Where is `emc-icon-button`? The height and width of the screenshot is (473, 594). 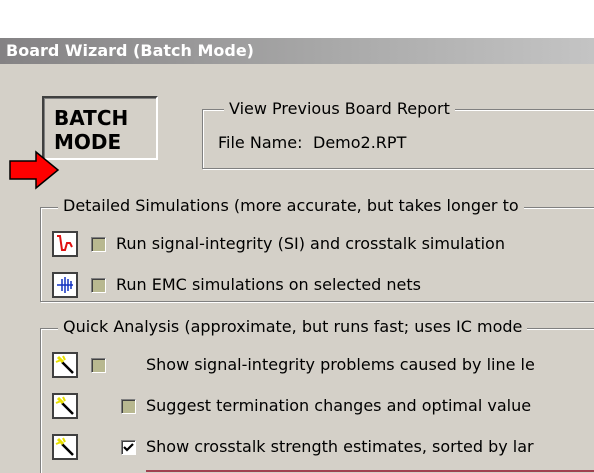
emc-icon-button is located at coordinates (65, 285).